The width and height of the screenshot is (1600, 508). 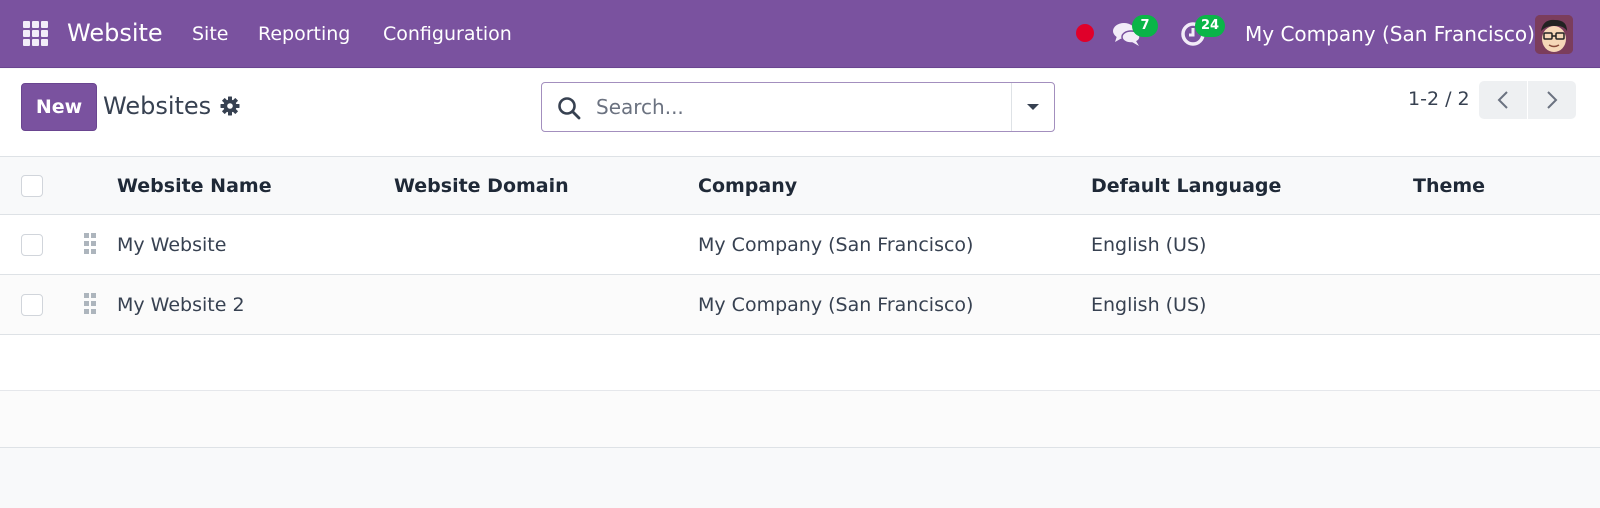 I want to click on chevron-right-icon, so click(x=1552, y=100).